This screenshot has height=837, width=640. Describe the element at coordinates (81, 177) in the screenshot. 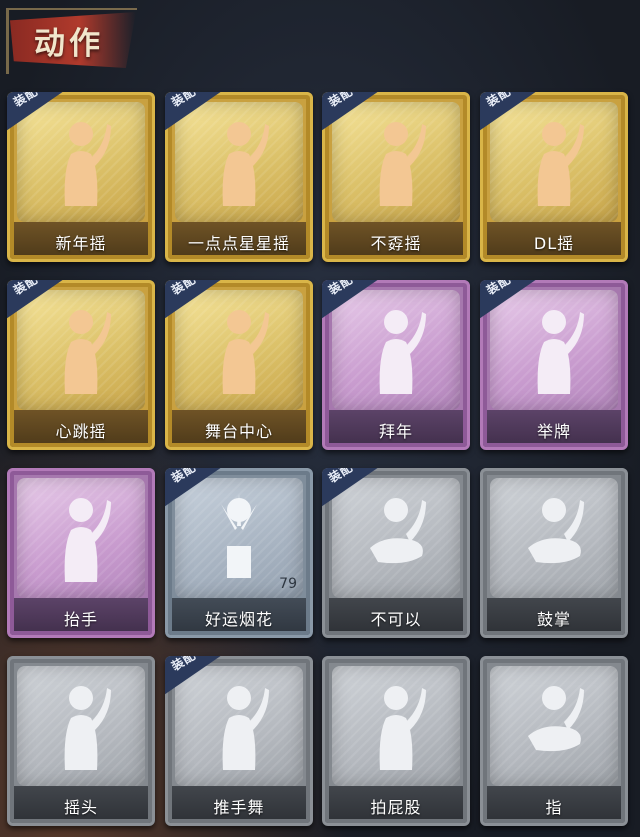

I see `emote-card: 装配新年摇` at that location.